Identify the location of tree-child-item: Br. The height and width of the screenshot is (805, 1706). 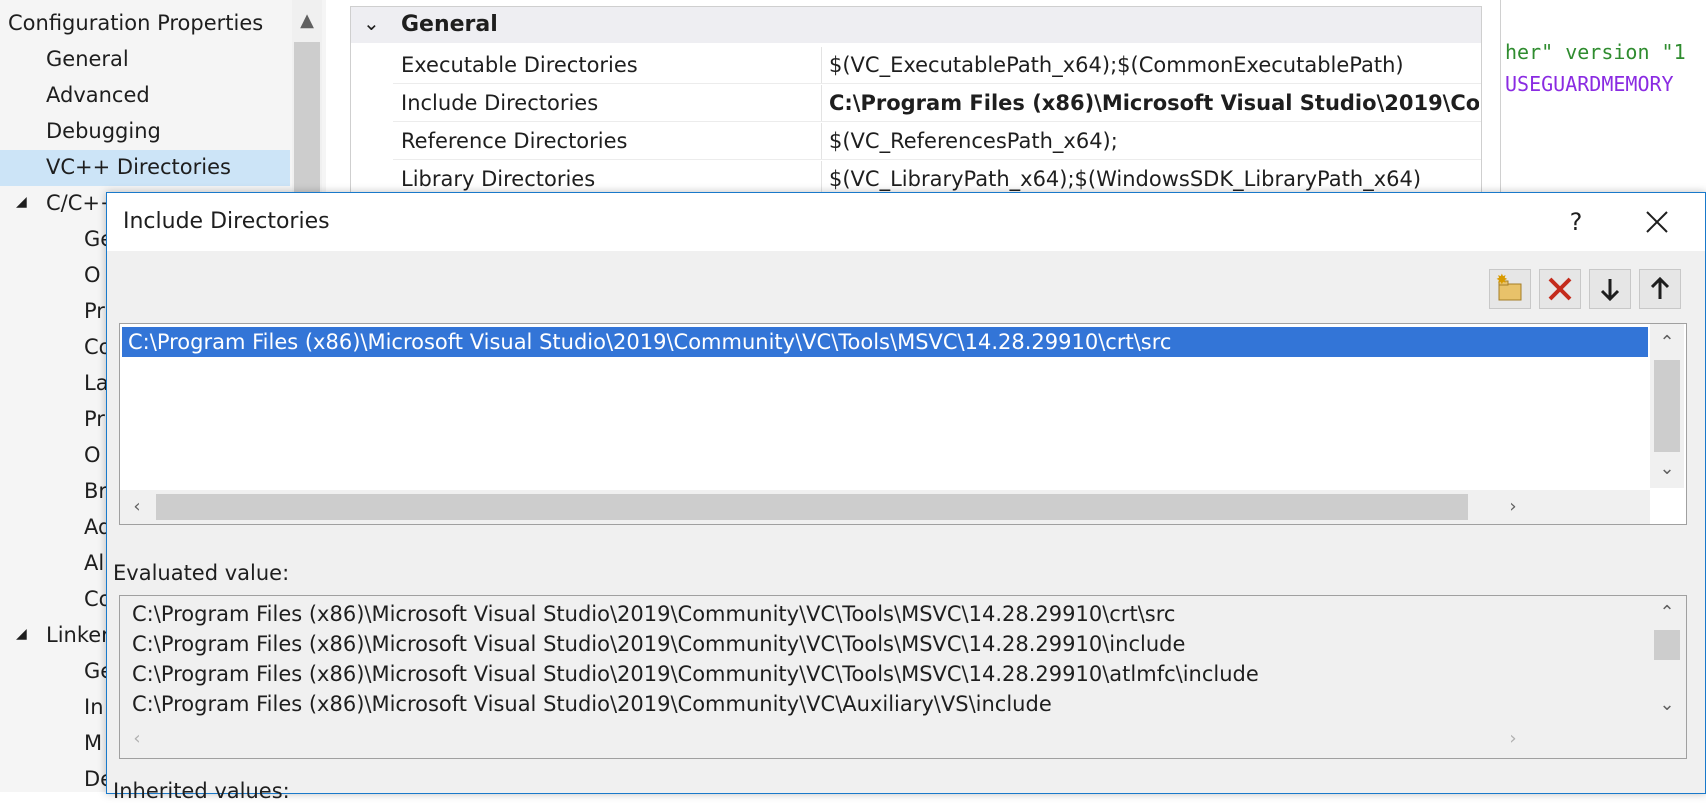
(95, 491).